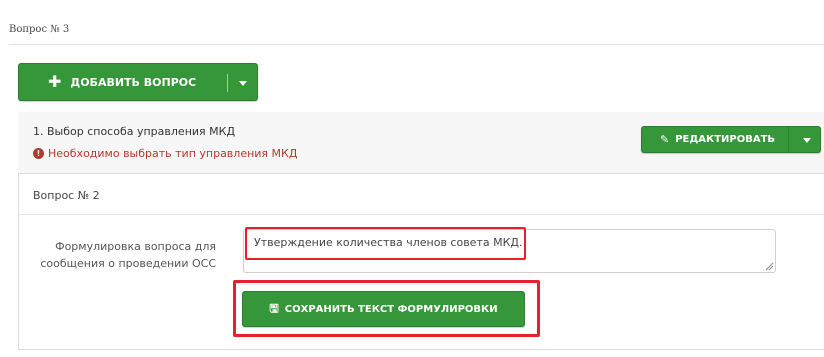  What do you see at coordinates (38, 153) in the screenshot?
I see `exclamation-circle-icon: !` at bounding box center [38, 153].